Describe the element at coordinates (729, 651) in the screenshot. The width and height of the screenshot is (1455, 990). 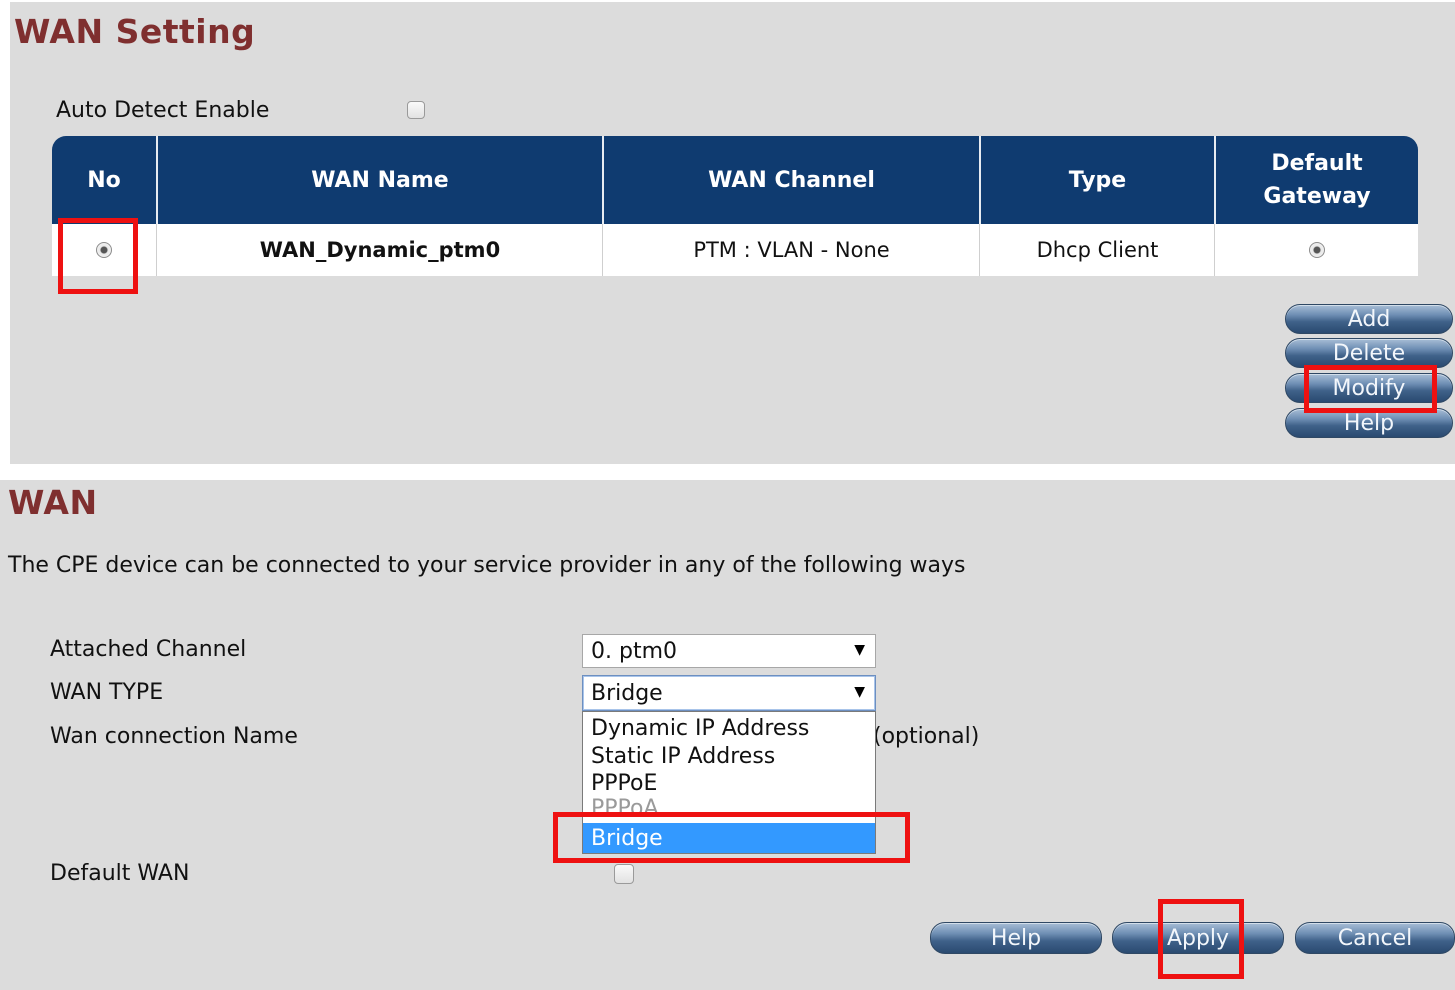
I see `attached-channel-select: 0. ptm0 ▼` at that location.